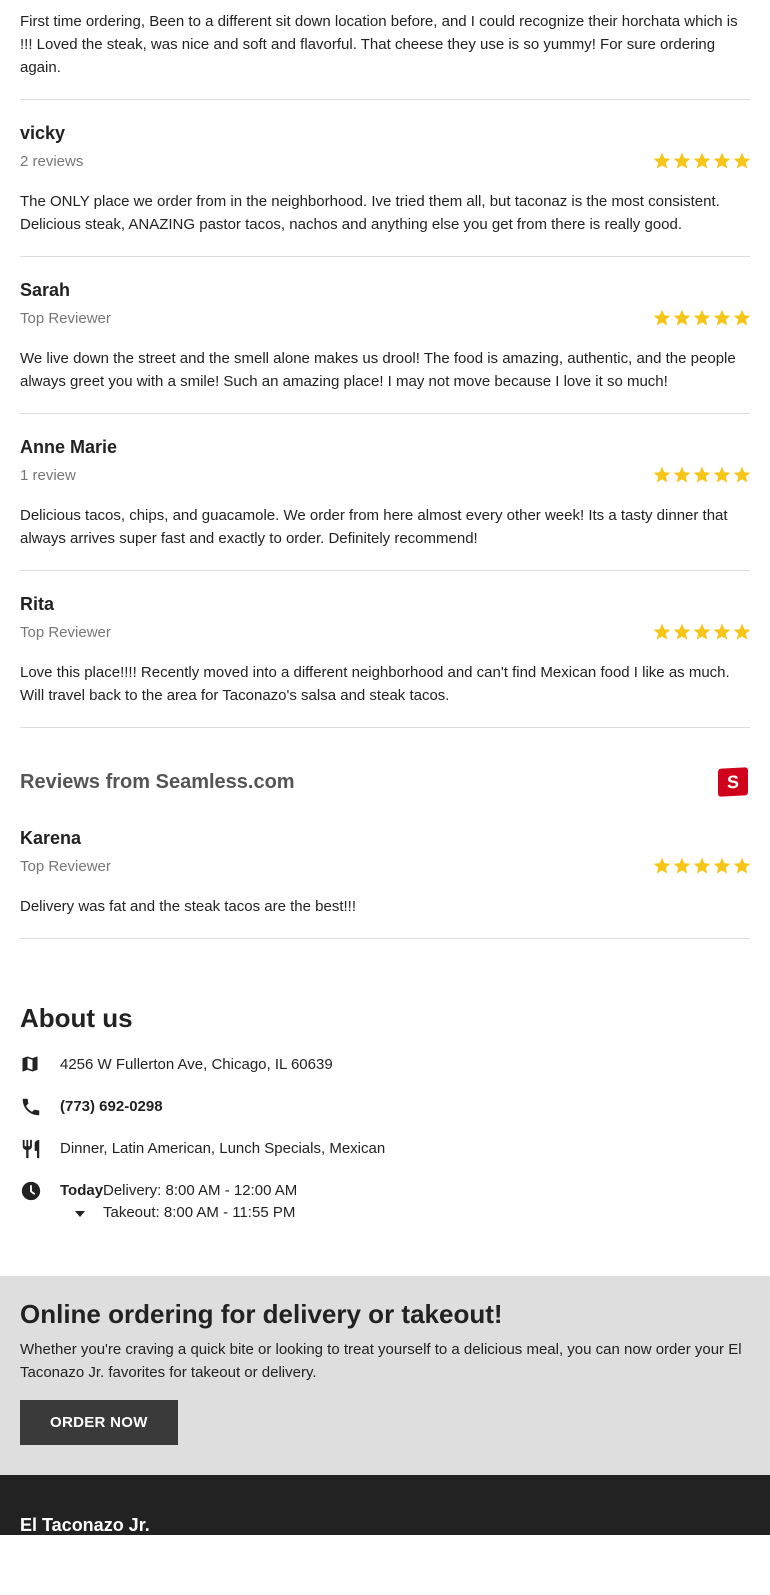  What do you see at coordinates (261, 1314) in the screenshot?
I see `banner-title: Online ordering for delivery or takeout!` at bounding box center [261, 1314].